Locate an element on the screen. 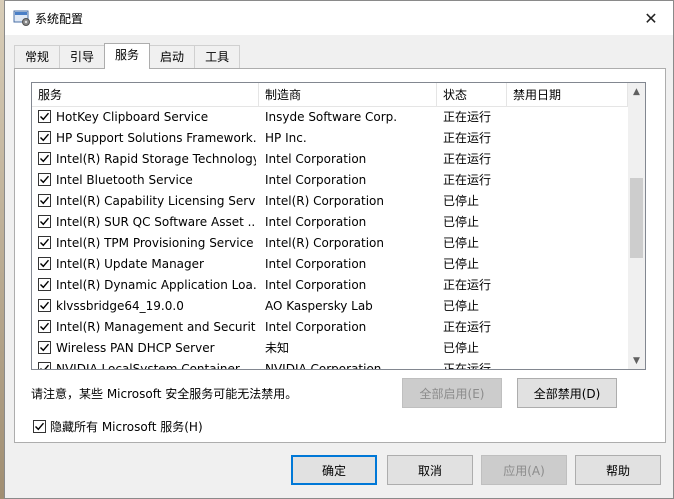  title-bar: 系统配置 ✕ is located at coordinates (339, 18).